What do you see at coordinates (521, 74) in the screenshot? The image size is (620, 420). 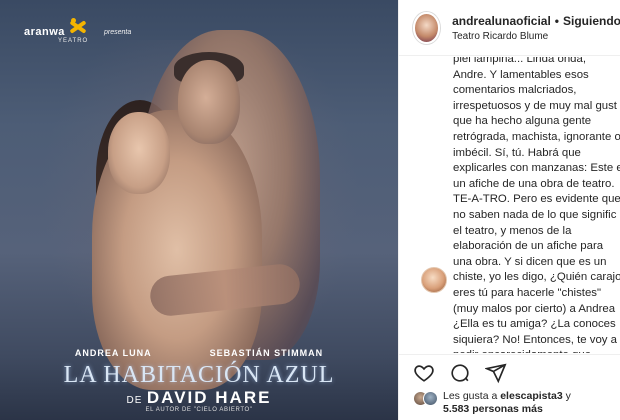 I see `caption-line: Andre. Y lamentables esos` at bounding box center [521, 74].